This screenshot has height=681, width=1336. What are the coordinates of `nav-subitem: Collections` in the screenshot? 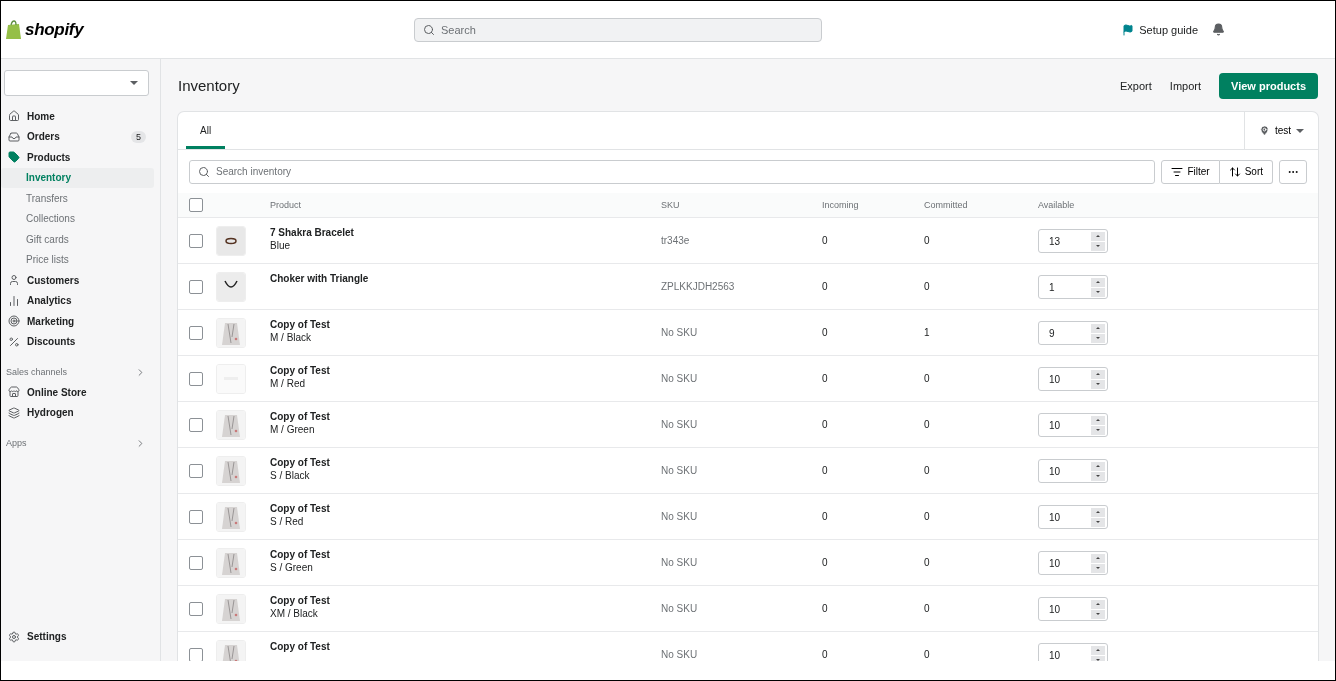 It's located at (77, 218).